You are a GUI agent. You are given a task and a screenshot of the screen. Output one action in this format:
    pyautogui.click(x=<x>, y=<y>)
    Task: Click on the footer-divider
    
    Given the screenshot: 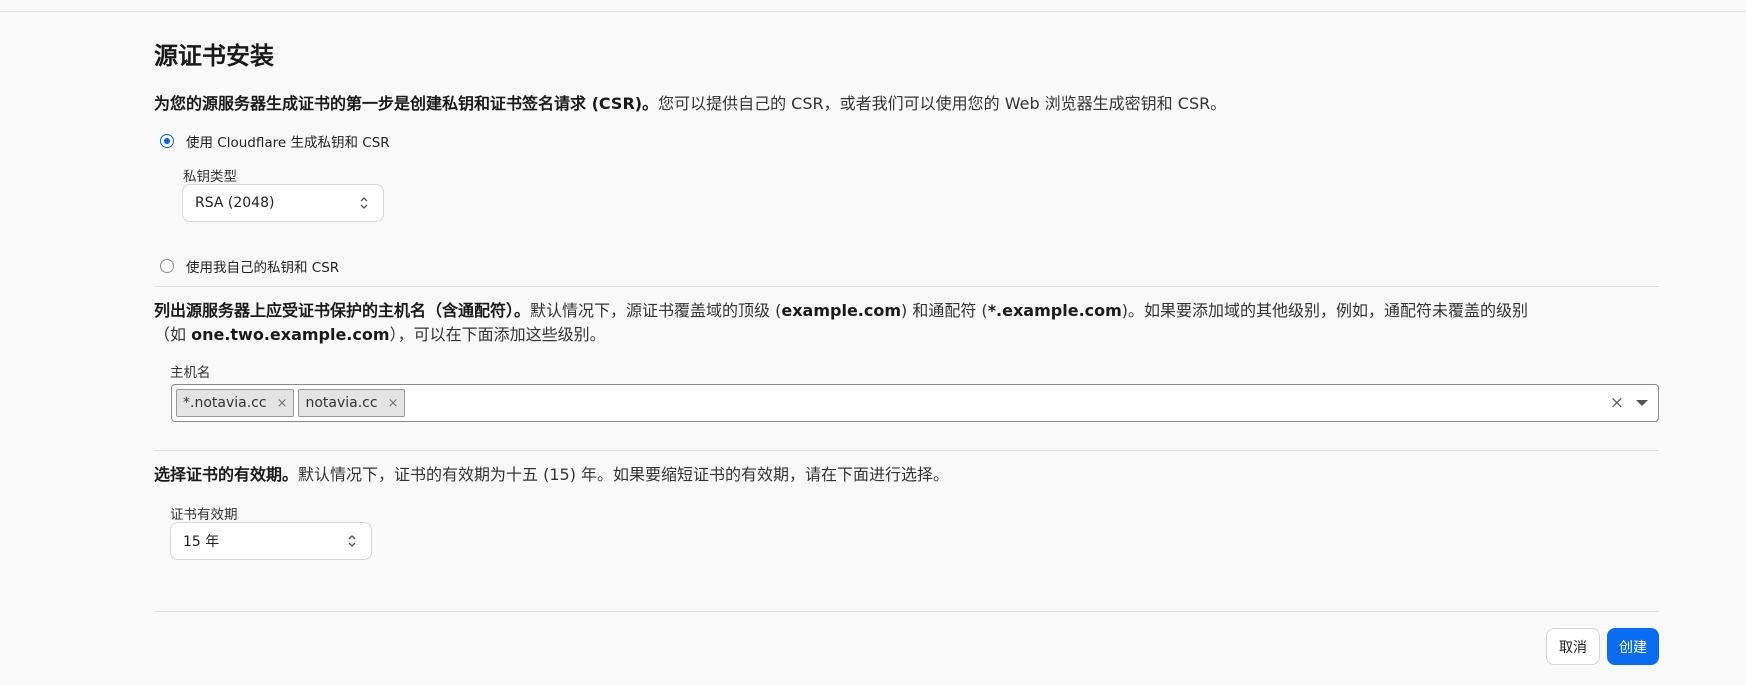 What is the action you would take?
    pyautogui.click(x=906, y=611)
    